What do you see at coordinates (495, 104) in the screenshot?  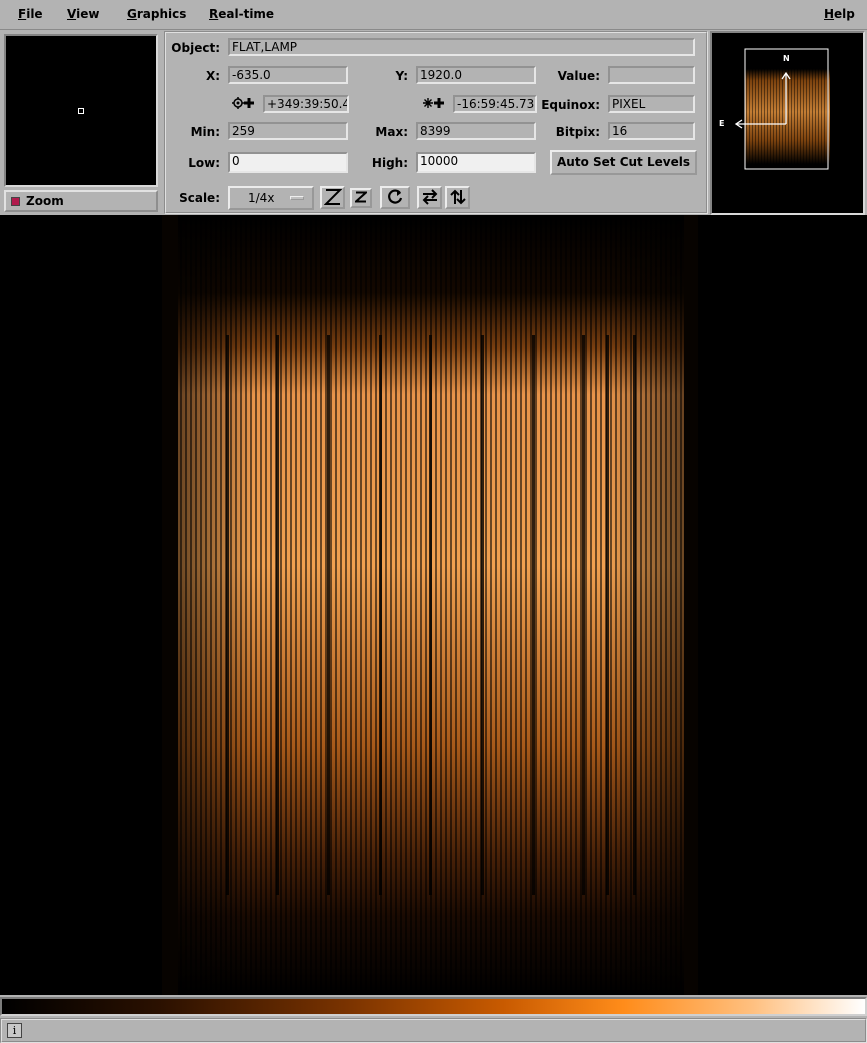 I see `dec-field: -16:59:45.73` at bounding box center [495, 104].